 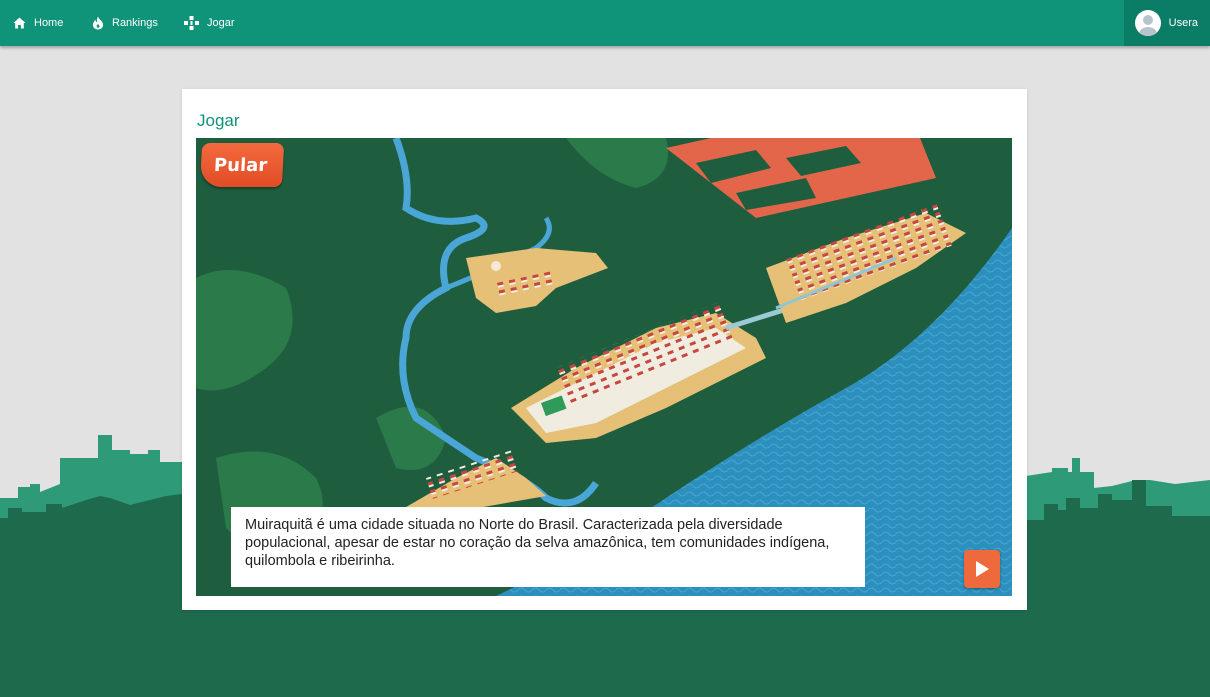 I want to click on nav-rankings-label: Rankings, so click(x=135, y=23).